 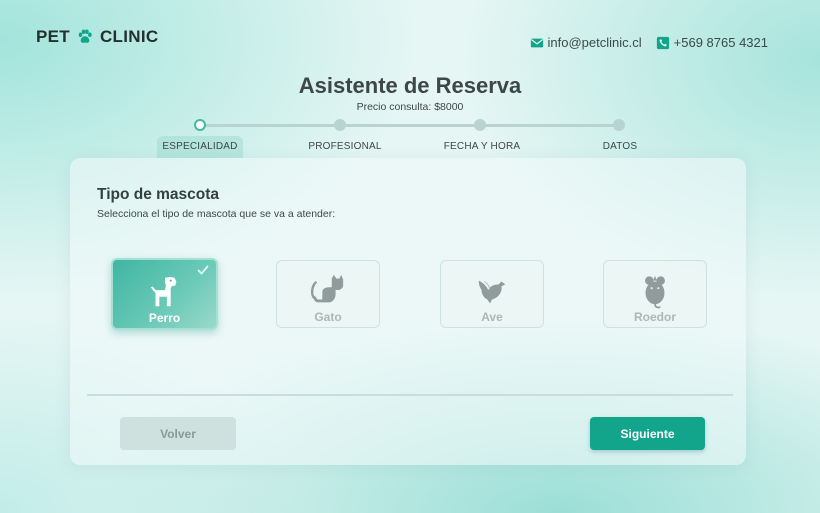 I want to click on logo-text-pet: PET, so click(x=53, y=36).